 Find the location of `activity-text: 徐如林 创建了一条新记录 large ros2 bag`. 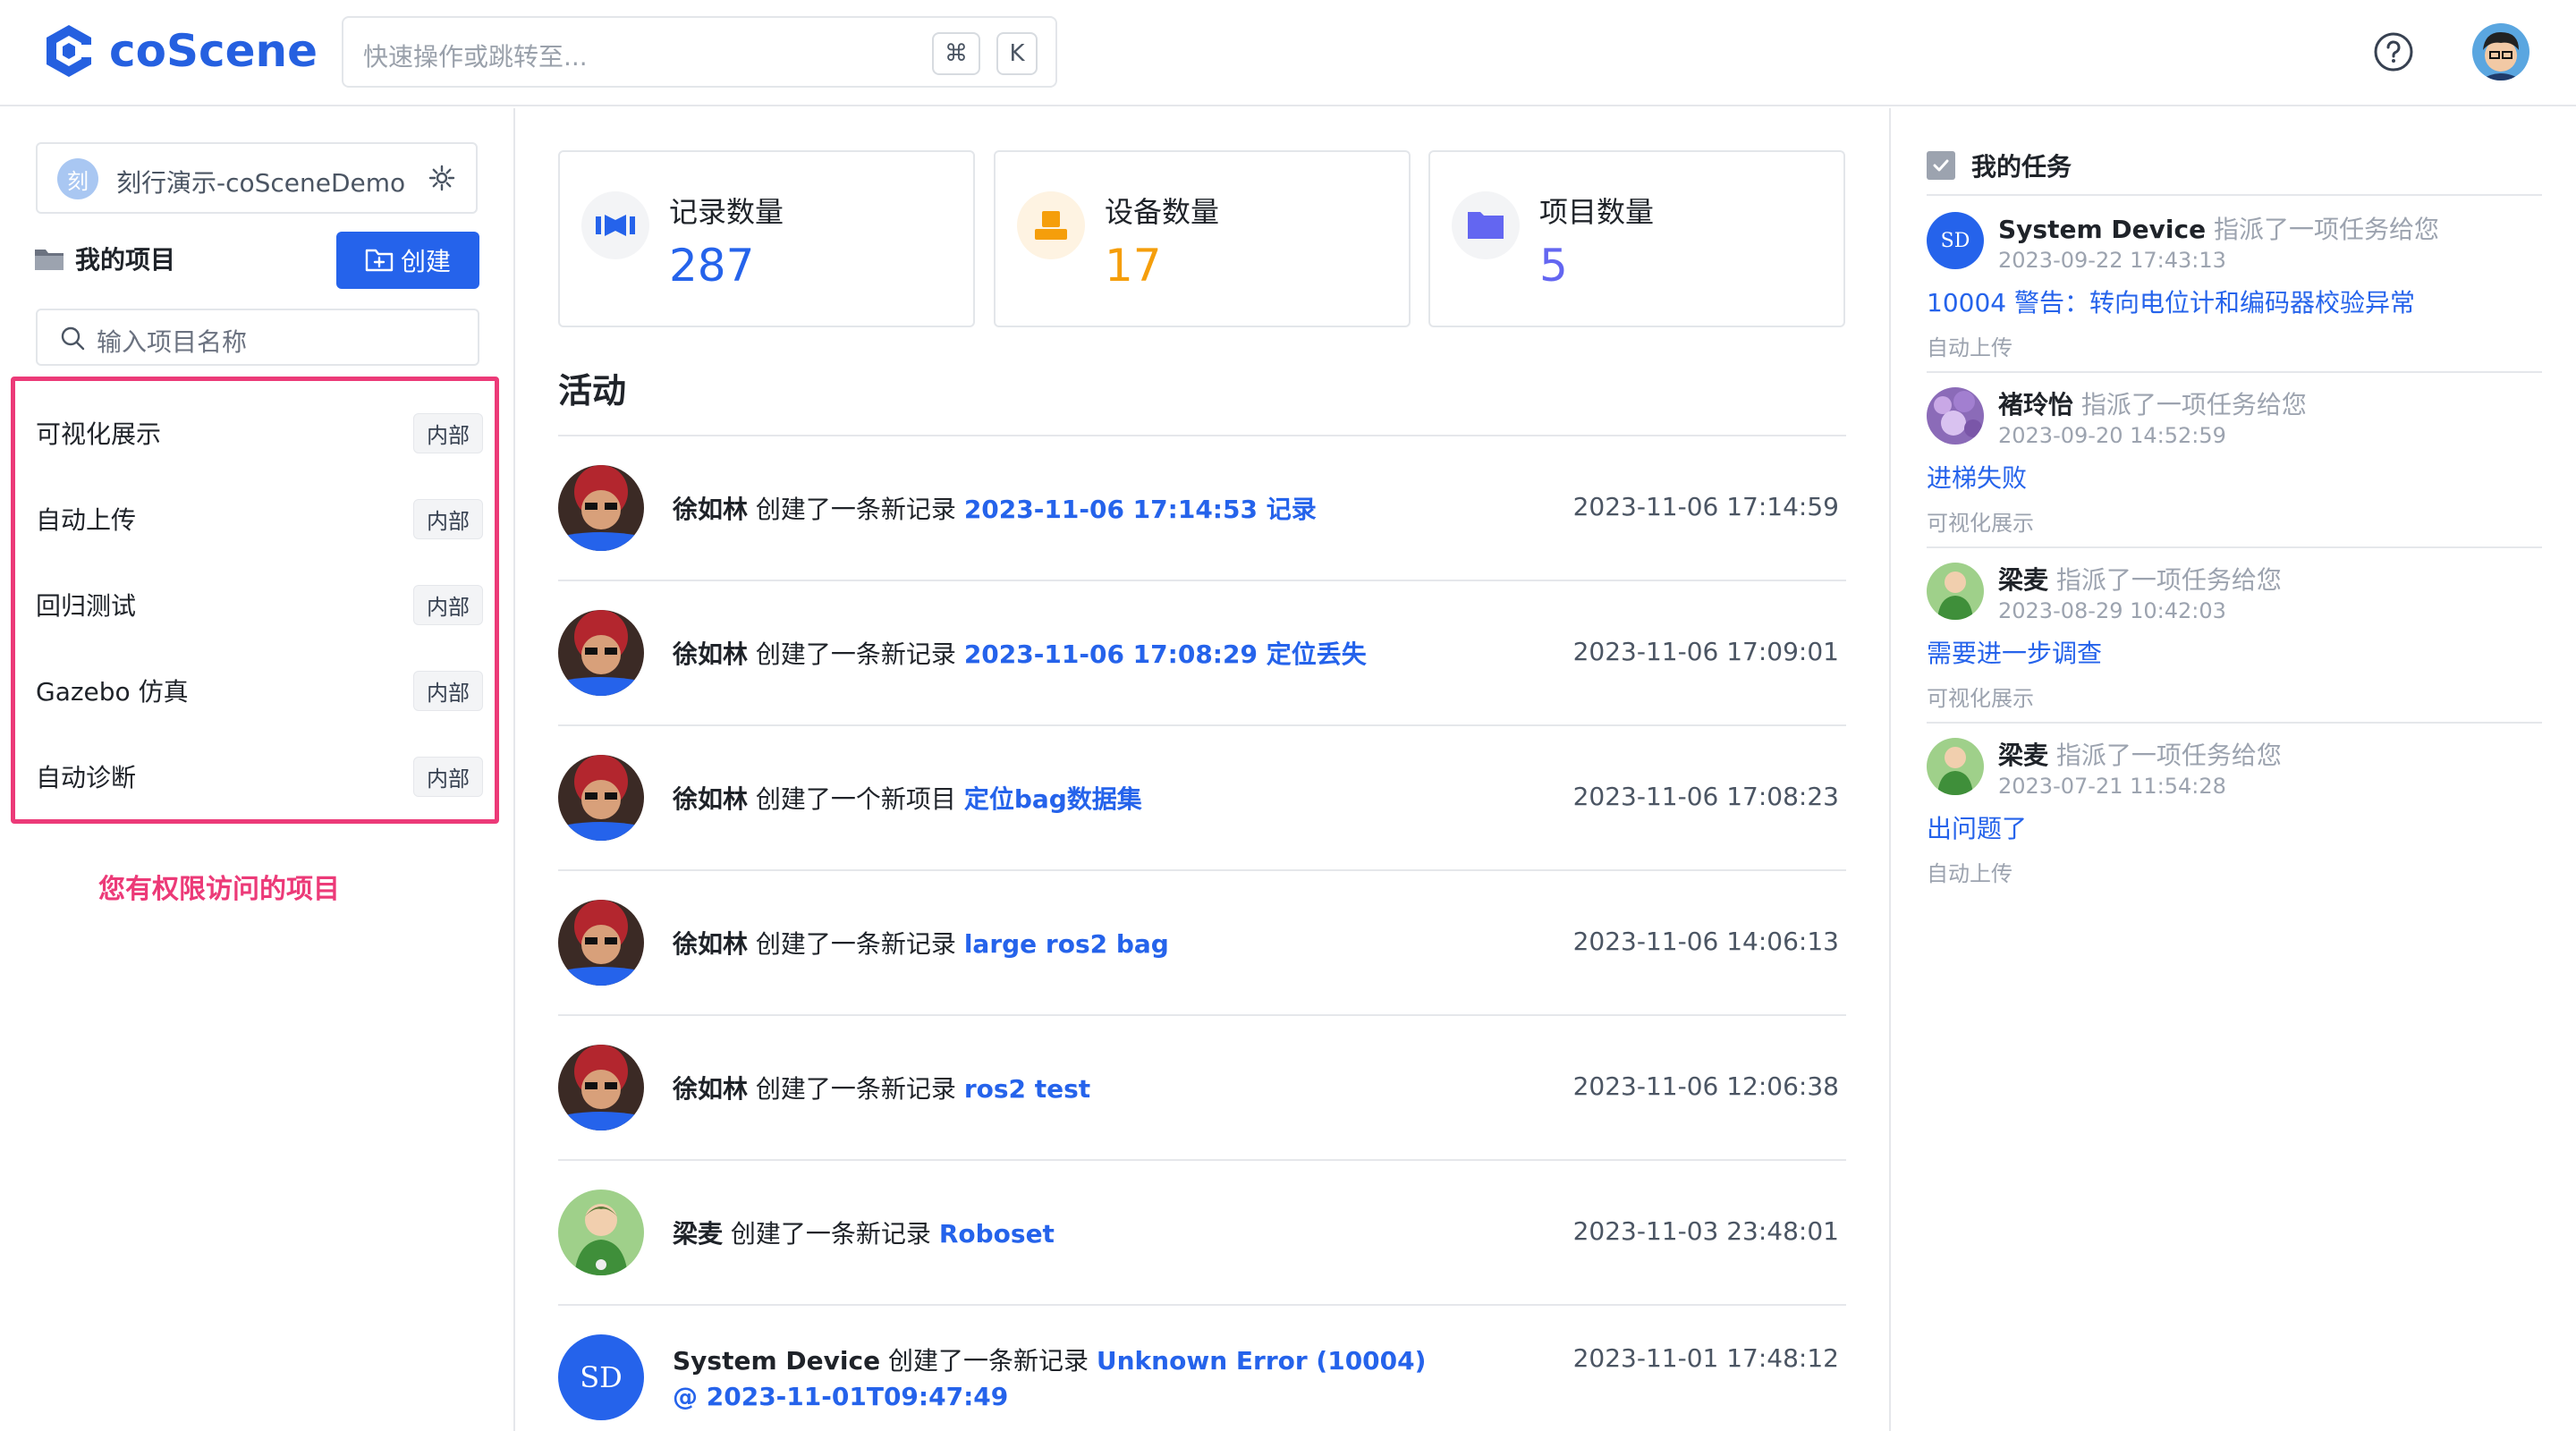

activity-text: 徐如林 创建了一条新记录 large ros2 bag is located at coordinates (1075, 945).